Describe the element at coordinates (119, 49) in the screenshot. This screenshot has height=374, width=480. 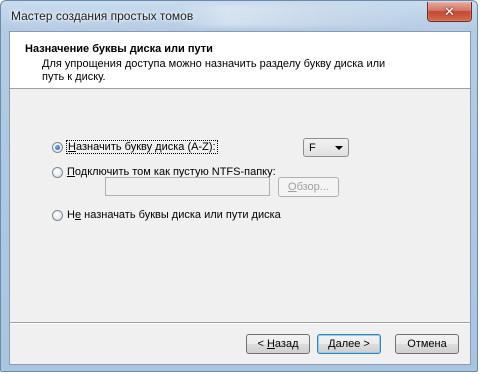
I see `page-title: Назначение буквы диска или пути` at that location.